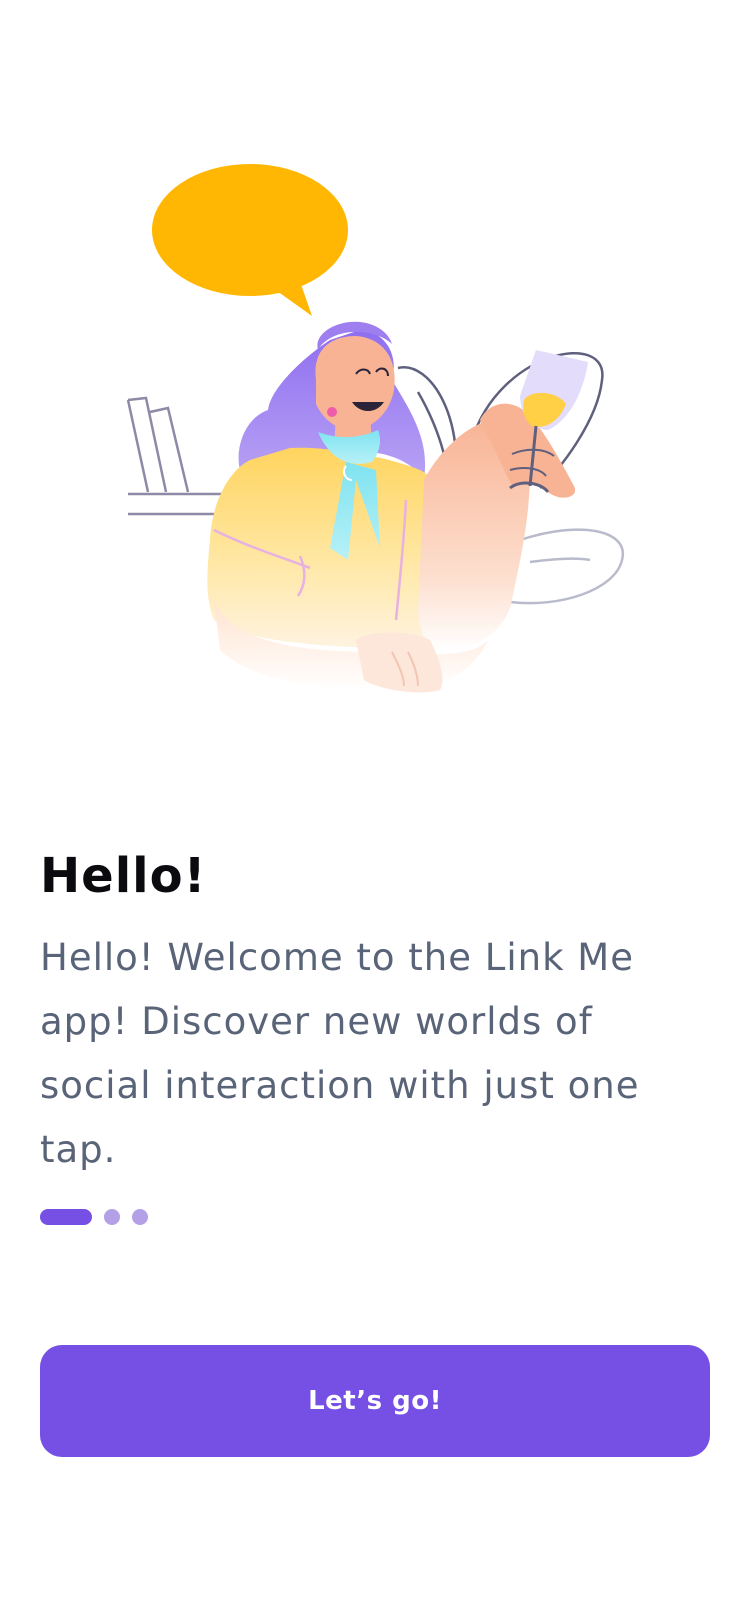 The width and height of the screenshot is (750, 1624). Describe the element at coordinates (375, 1401) in the screenshot. I see `lets-go-button: Let’s go!` at that location.